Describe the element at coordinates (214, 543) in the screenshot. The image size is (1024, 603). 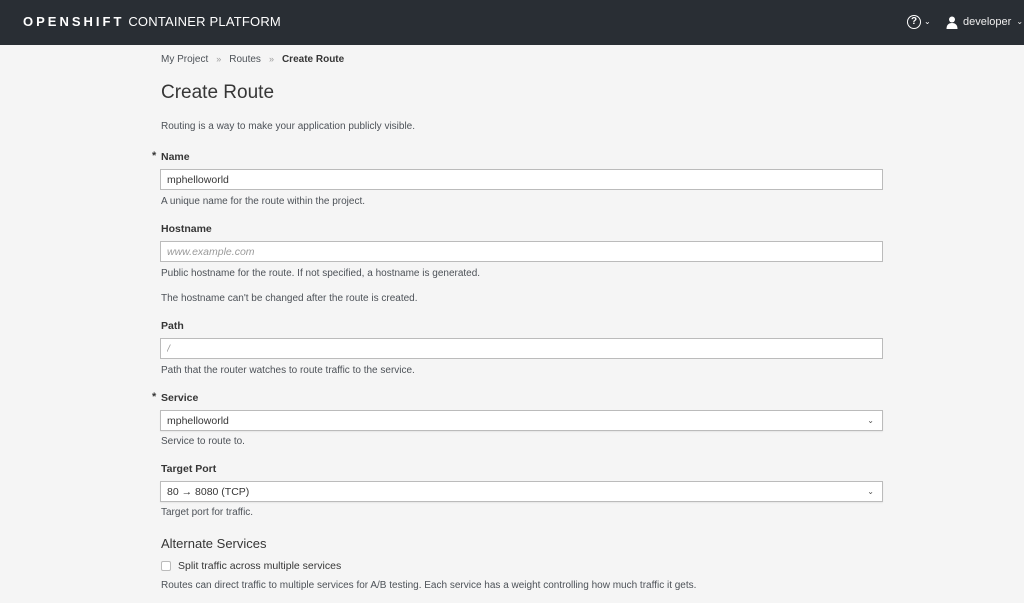
I see `alternate-services-heading: Alternate Services` at that location.